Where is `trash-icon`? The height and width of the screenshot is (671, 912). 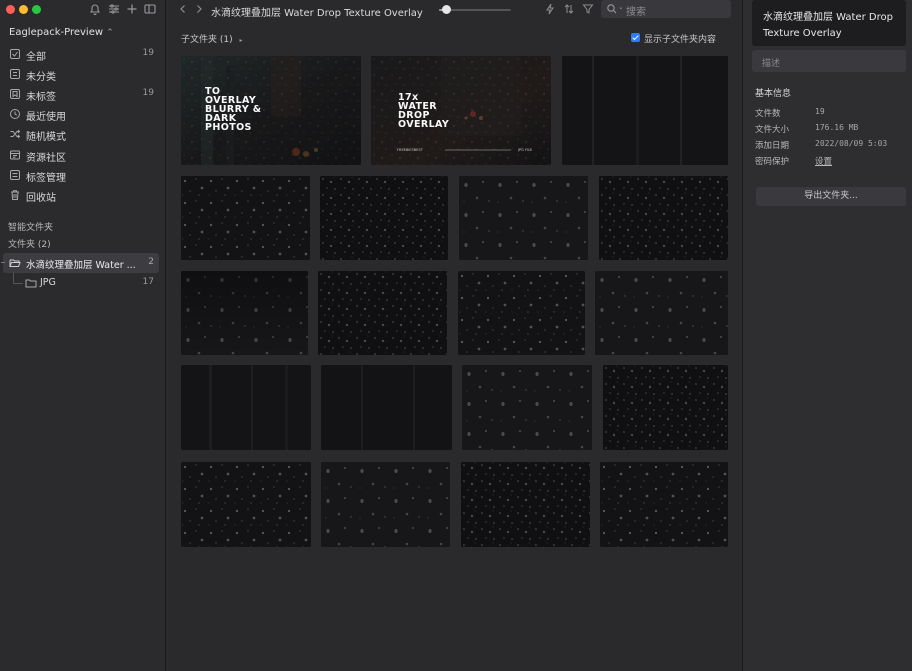 trash-icon is located at coordinates (15, 195).